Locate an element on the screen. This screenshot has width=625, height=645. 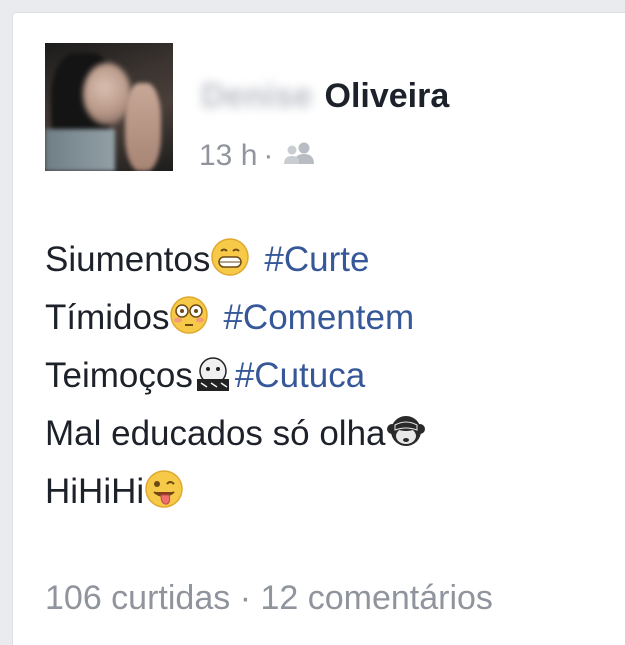
author-name: Denise Oliveira is located at coordinates (325, 96).